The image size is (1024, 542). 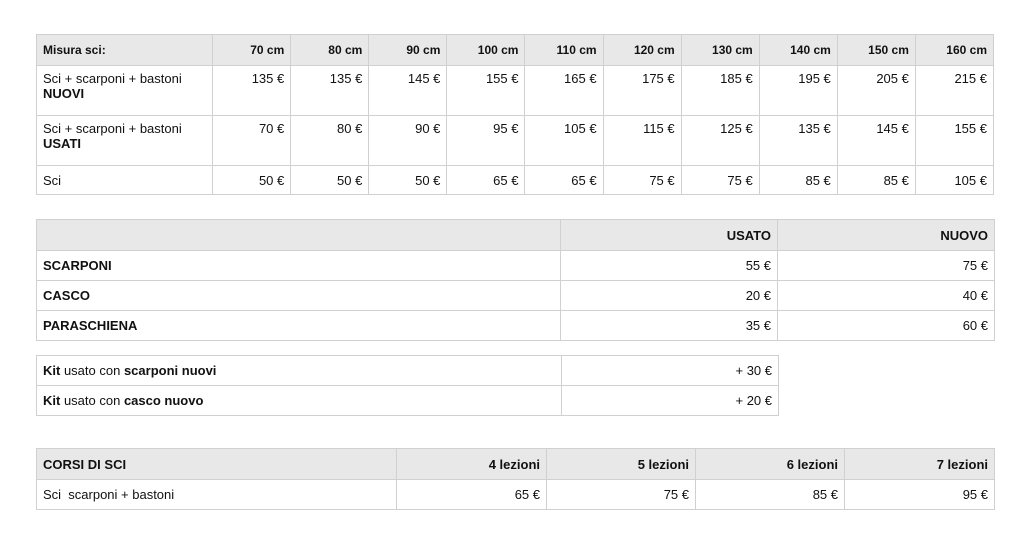 I want to click on price-cell: 205 €, so click(x=876, y=90).